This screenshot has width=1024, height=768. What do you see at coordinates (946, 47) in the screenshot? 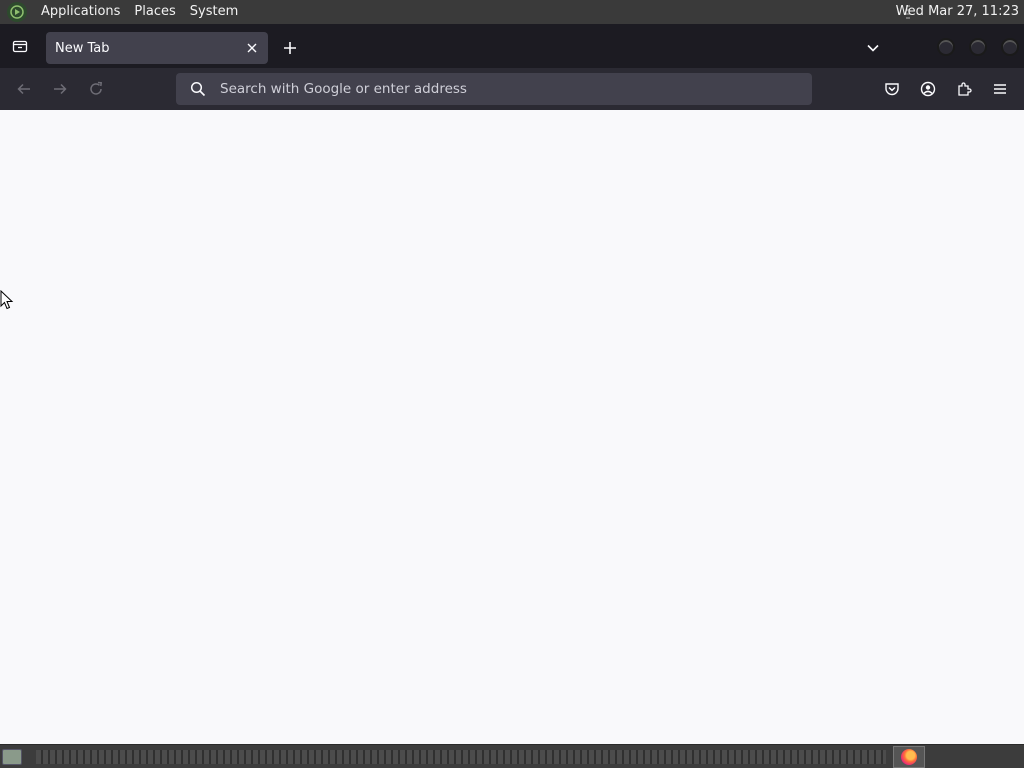
I see `minimize-window-button` at bounding box center [946, 47].